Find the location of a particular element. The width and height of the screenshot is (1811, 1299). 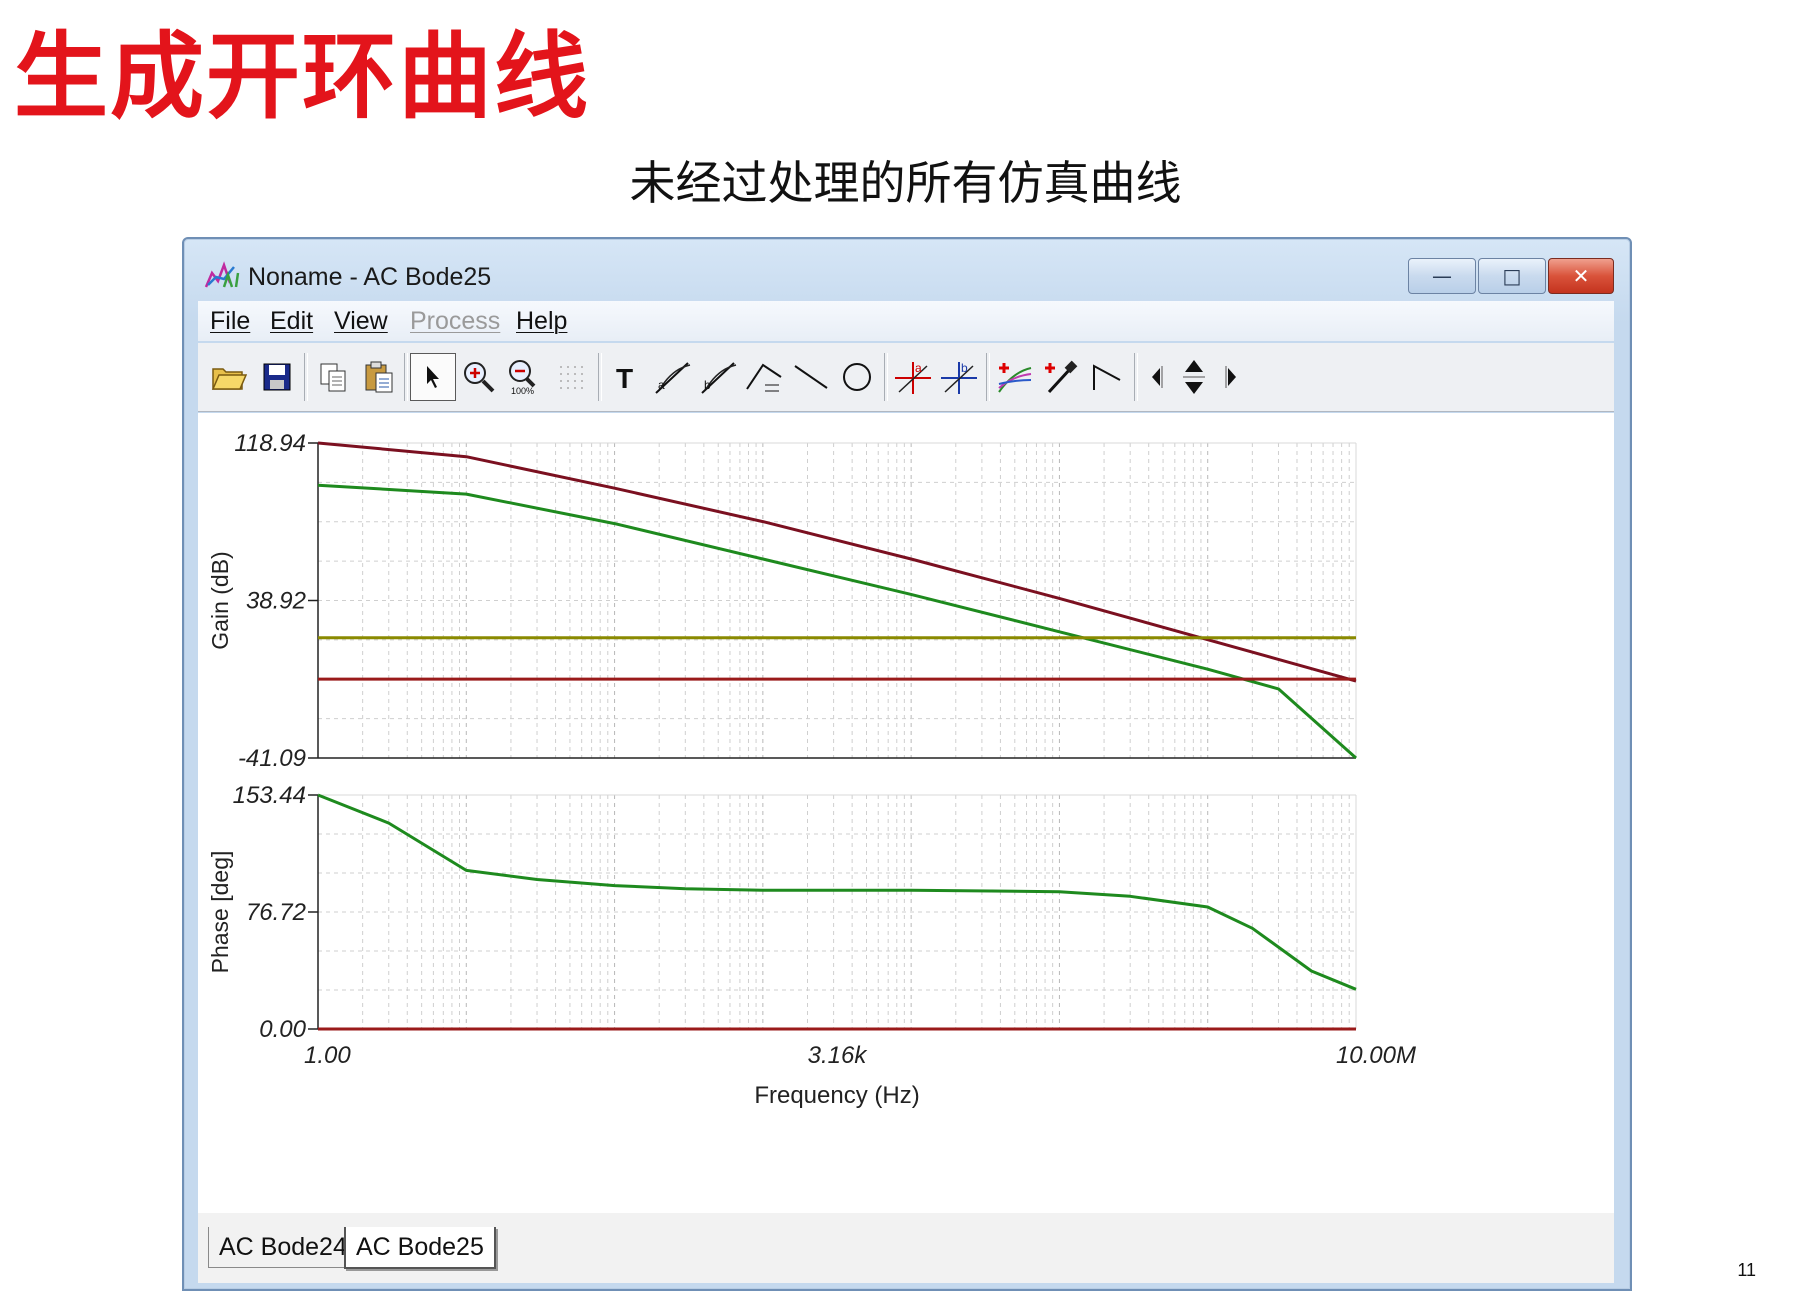

save-icon is located at coordinates (277, 377).